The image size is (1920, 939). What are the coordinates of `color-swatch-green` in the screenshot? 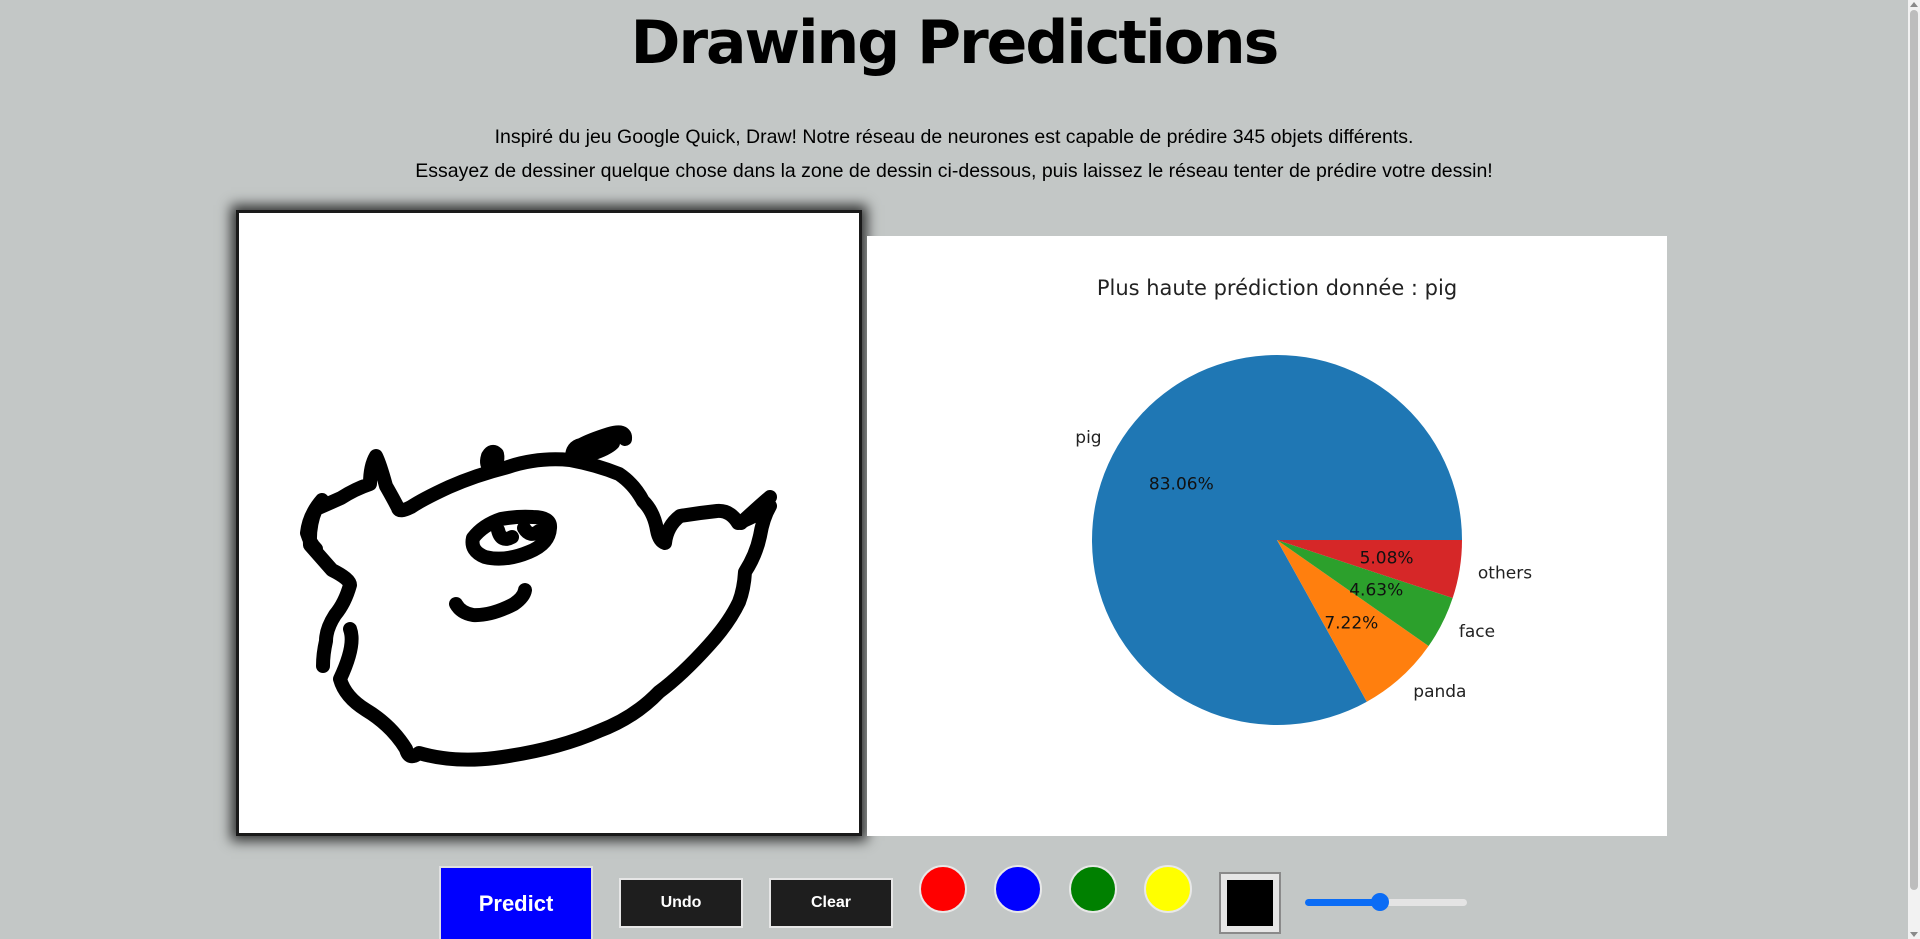 It's located at (1093, 889).